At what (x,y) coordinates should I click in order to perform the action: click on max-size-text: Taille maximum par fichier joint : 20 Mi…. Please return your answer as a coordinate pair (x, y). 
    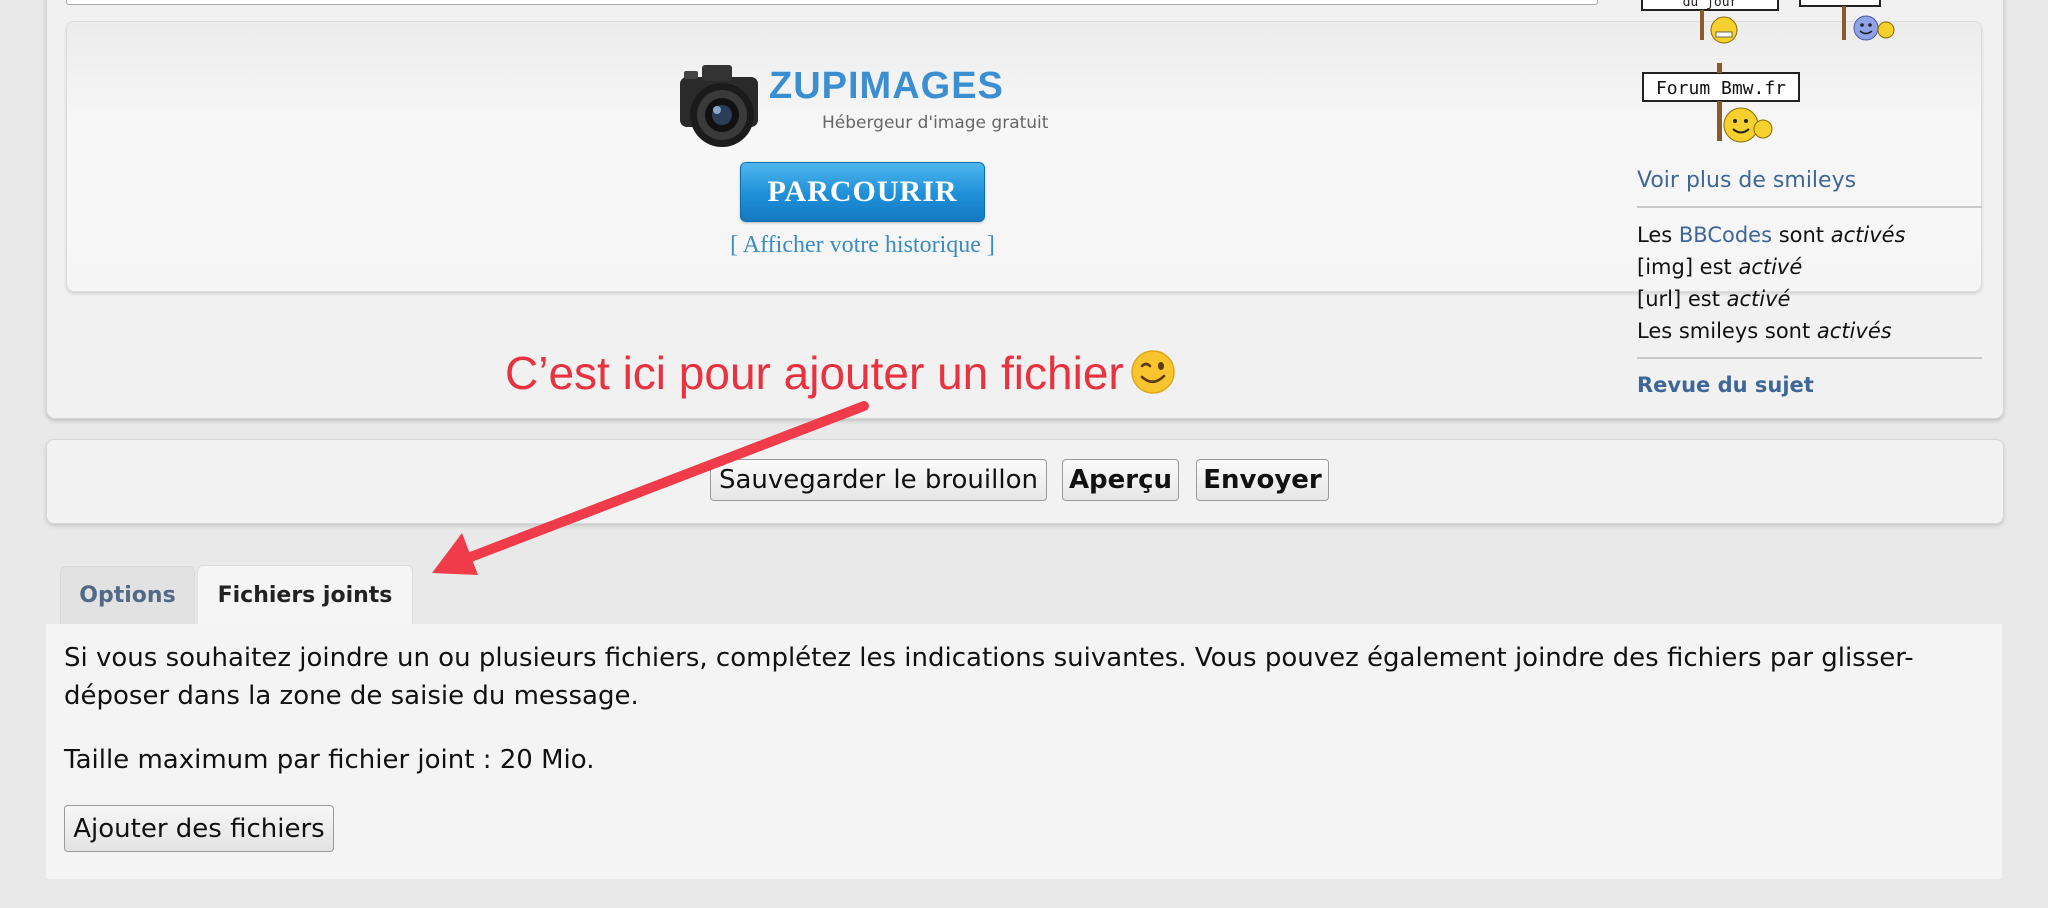
    Looking at the image, I should click on (329, 760).